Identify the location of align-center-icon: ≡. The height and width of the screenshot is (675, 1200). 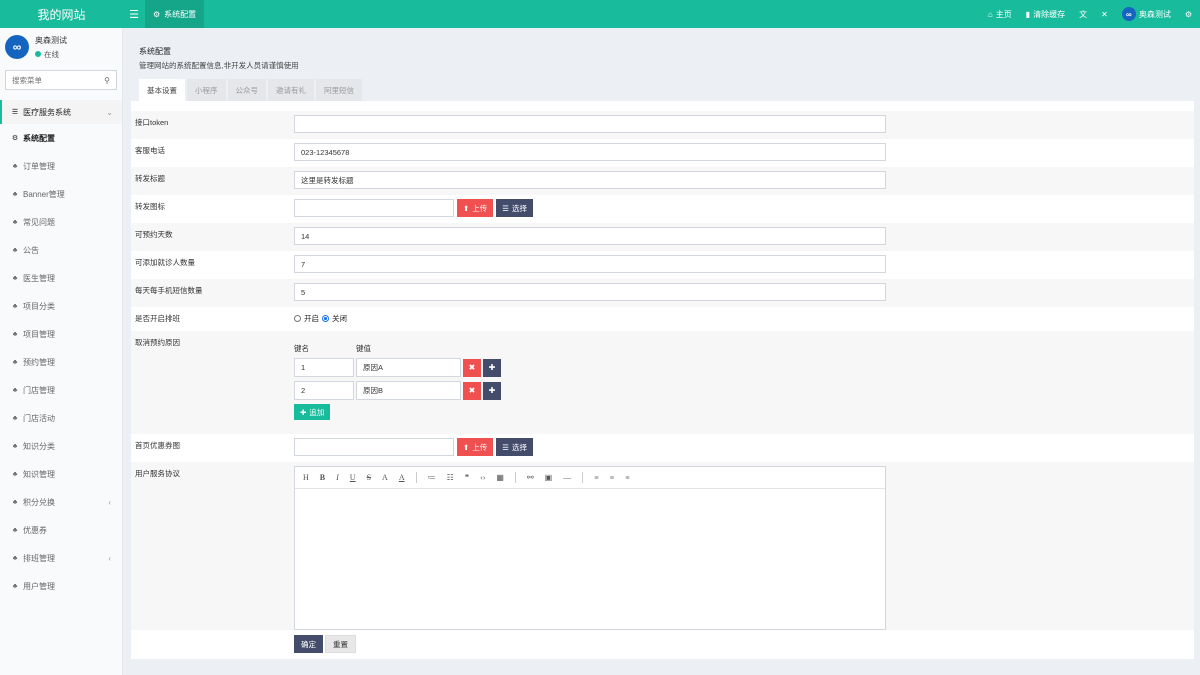
(612, 477).